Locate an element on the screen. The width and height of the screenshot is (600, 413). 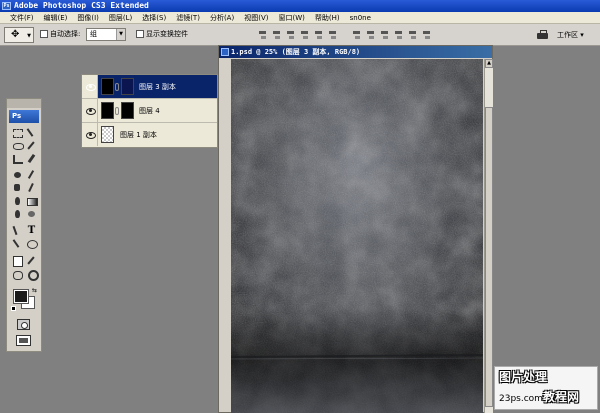
layer-row: 图层 4 is located at coordinates (149, 111).